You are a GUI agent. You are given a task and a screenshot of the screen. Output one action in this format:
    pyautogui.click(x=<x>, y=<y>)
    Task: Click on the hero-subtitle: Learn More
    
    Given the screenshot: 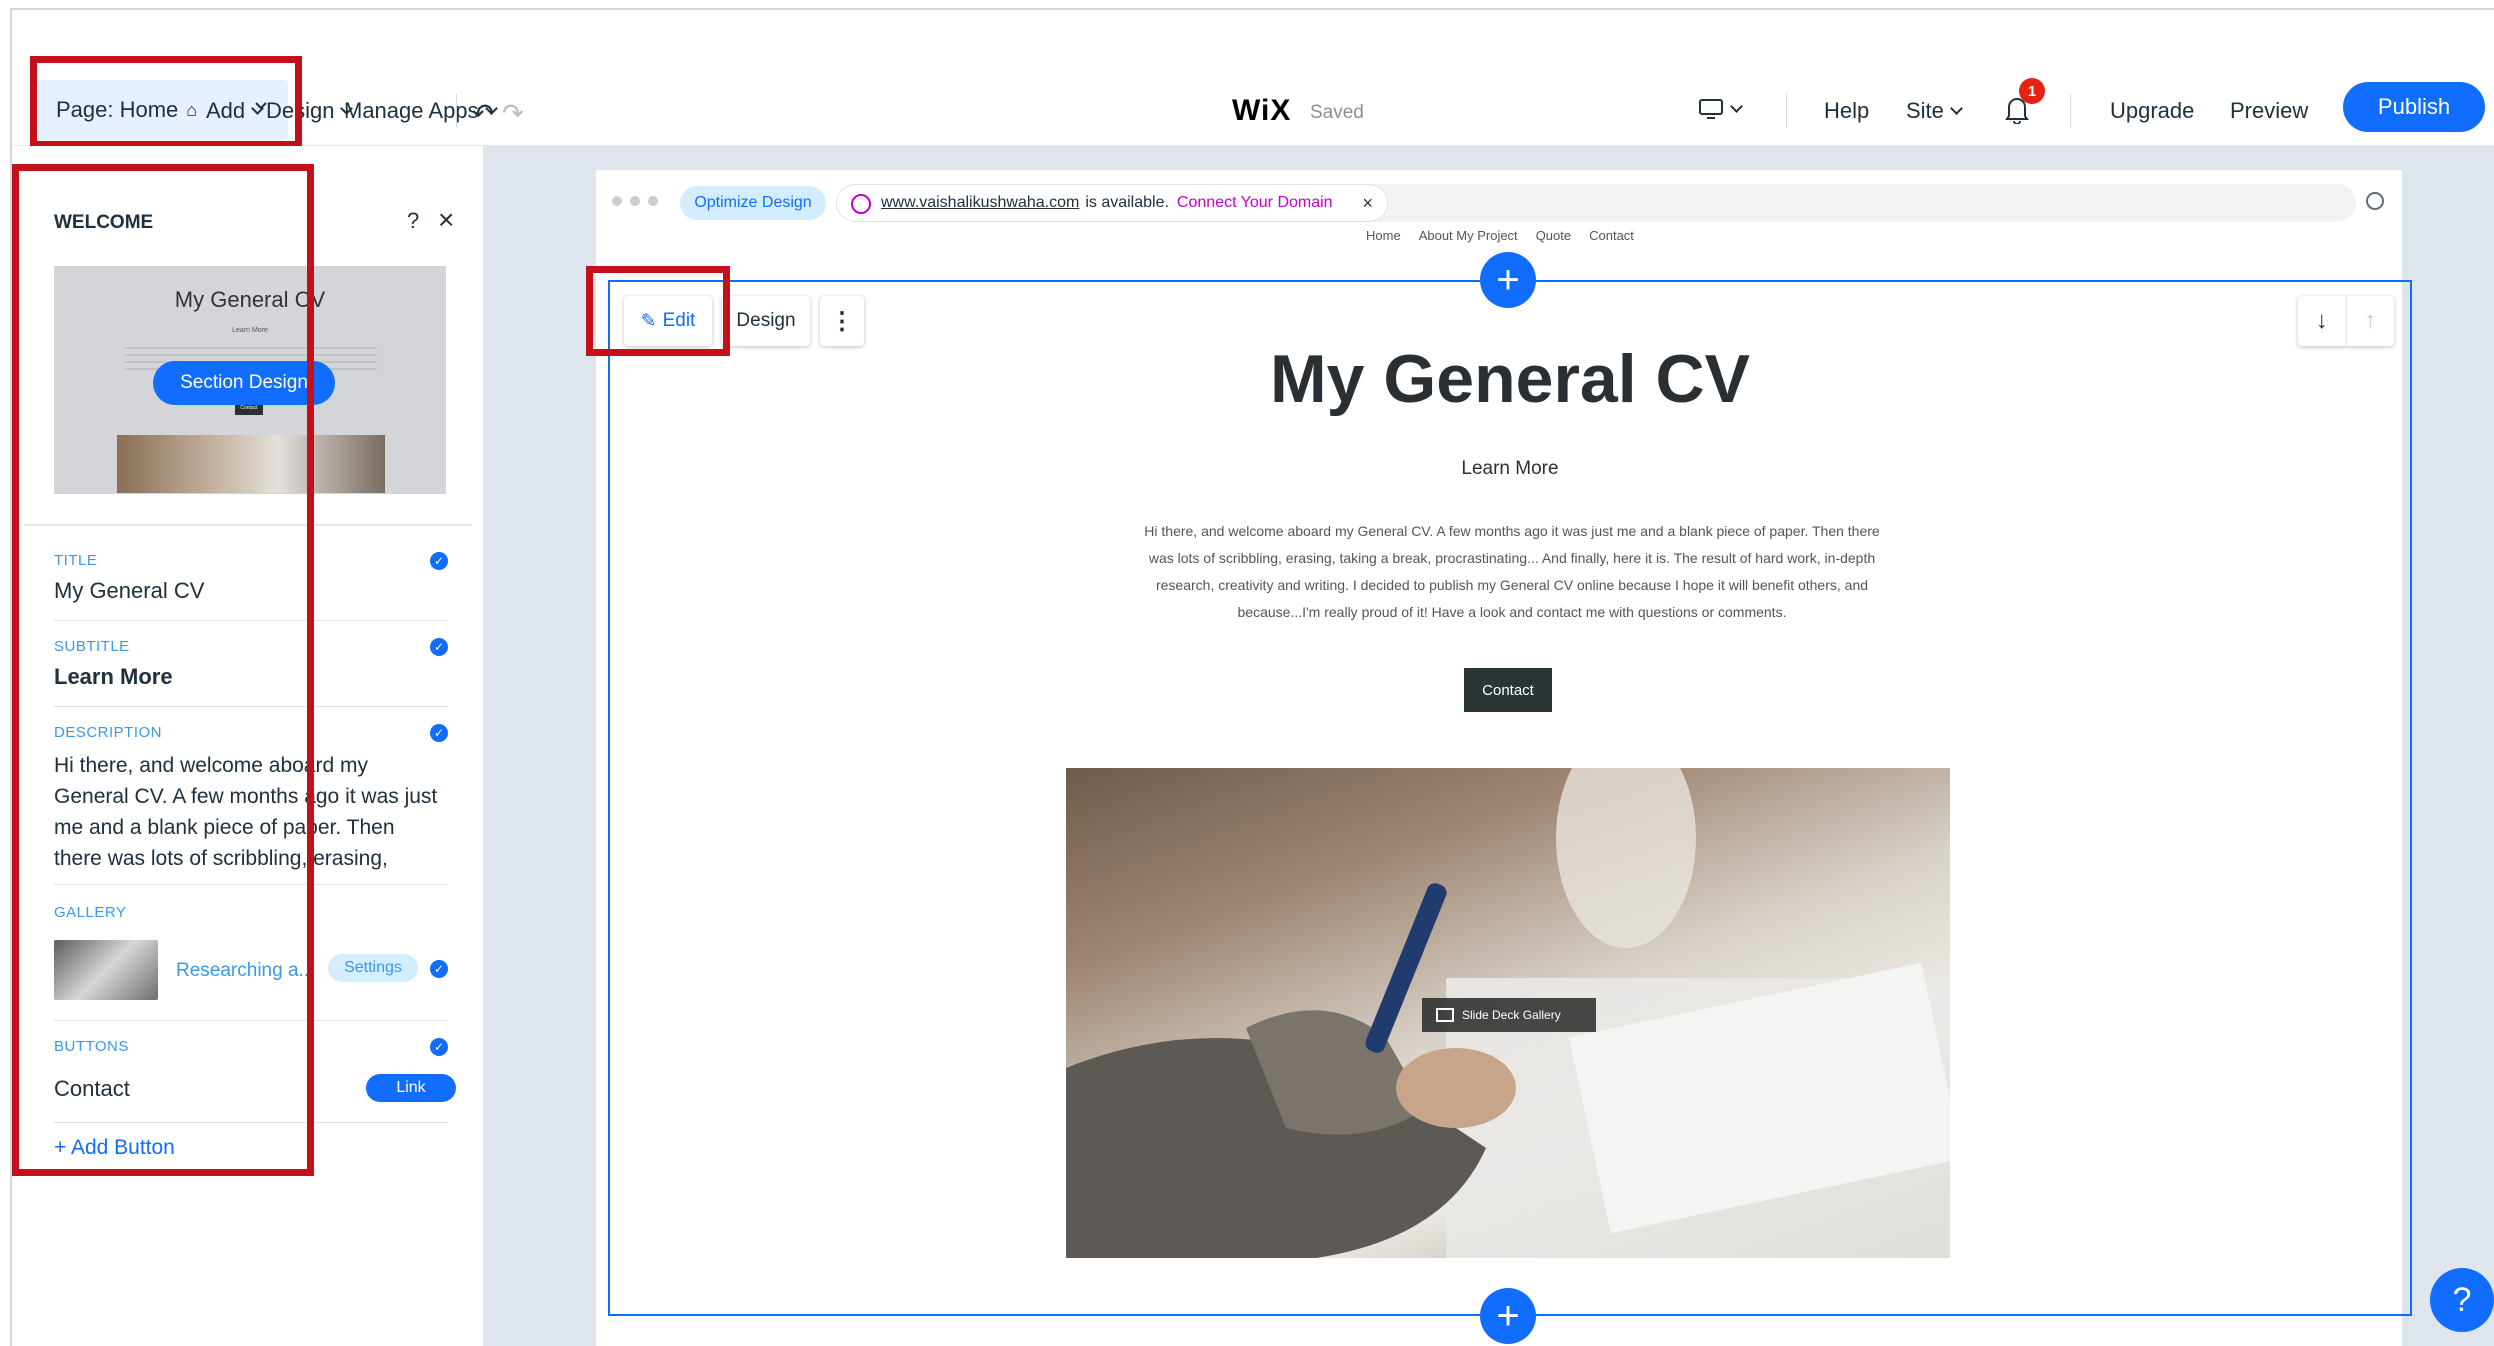 What is the action you would take?
    pyautogui.click(x=1510, y=469)
    